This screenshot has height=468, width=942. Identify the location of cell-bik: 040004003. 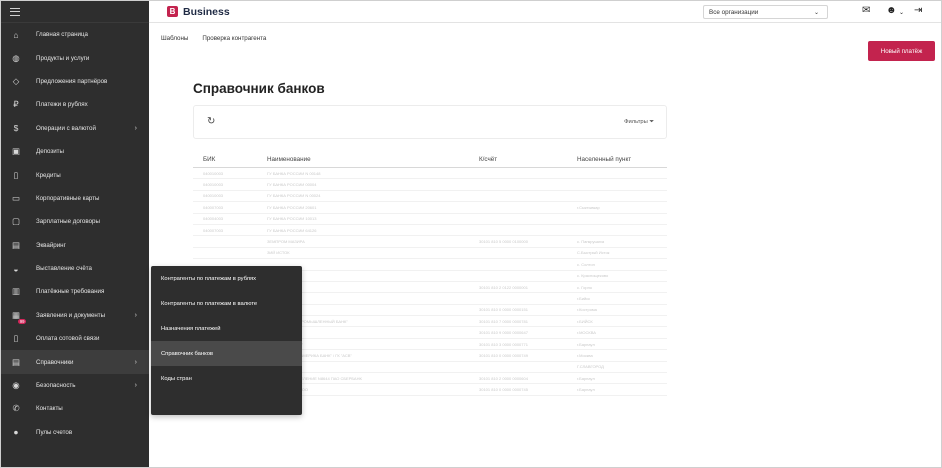
(213, 219).